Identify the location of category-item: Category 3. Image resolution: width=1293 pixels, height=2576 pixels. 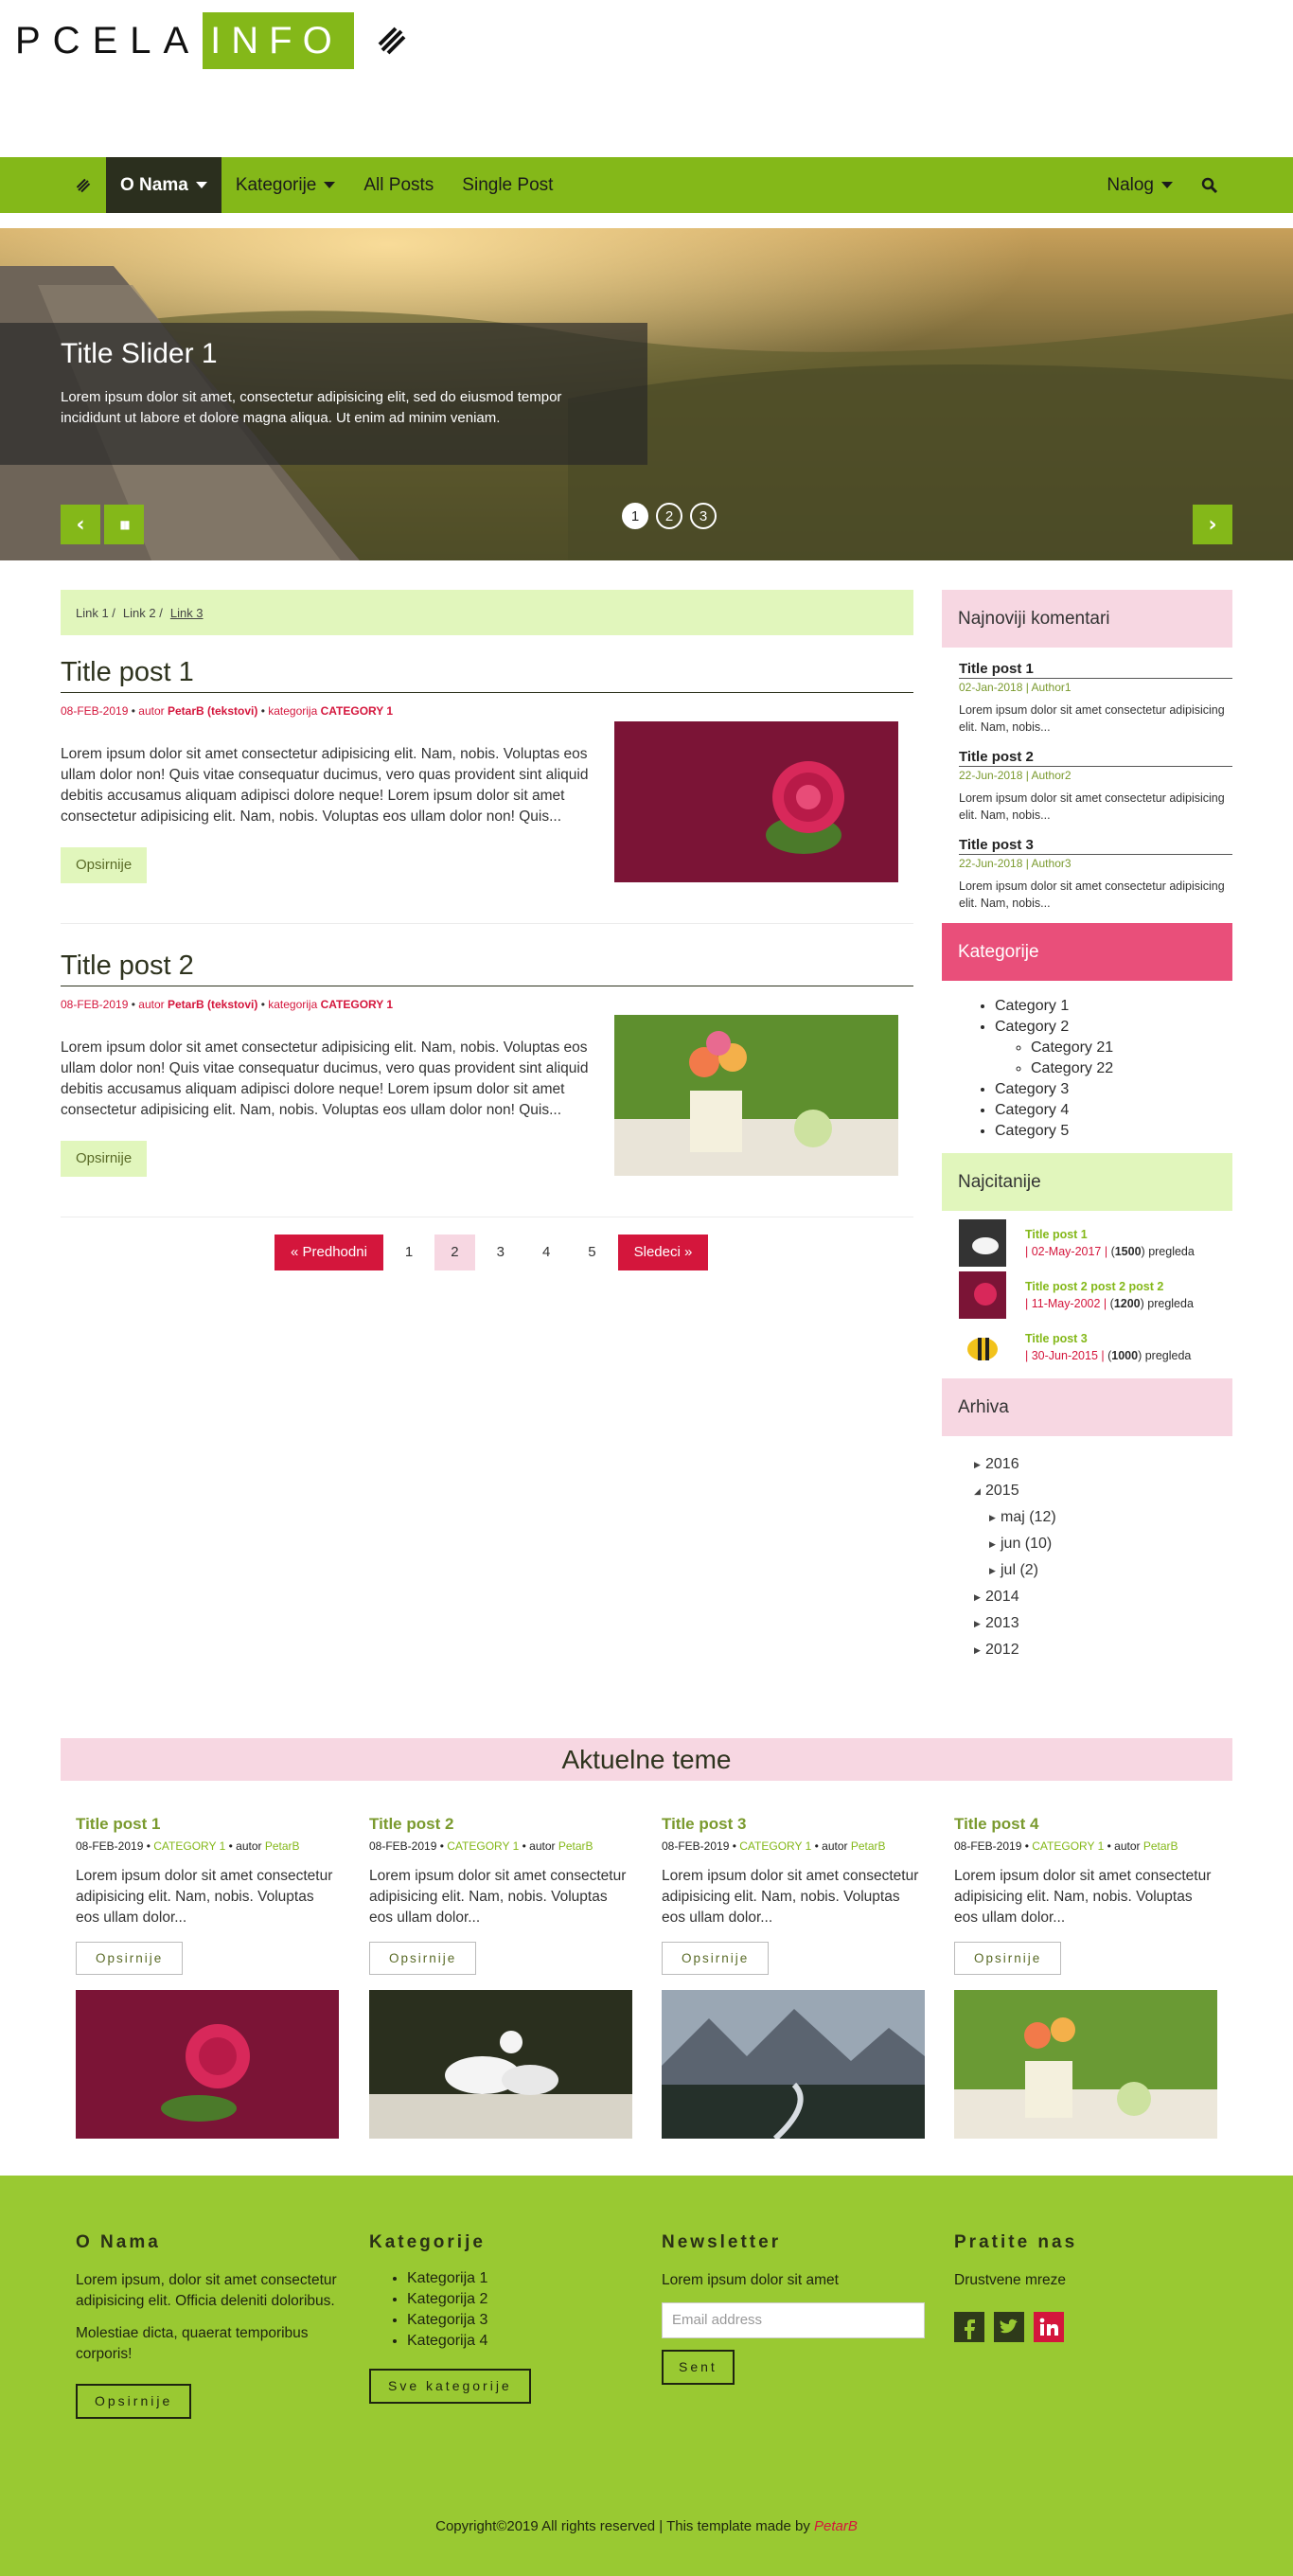
(1113, 1090).